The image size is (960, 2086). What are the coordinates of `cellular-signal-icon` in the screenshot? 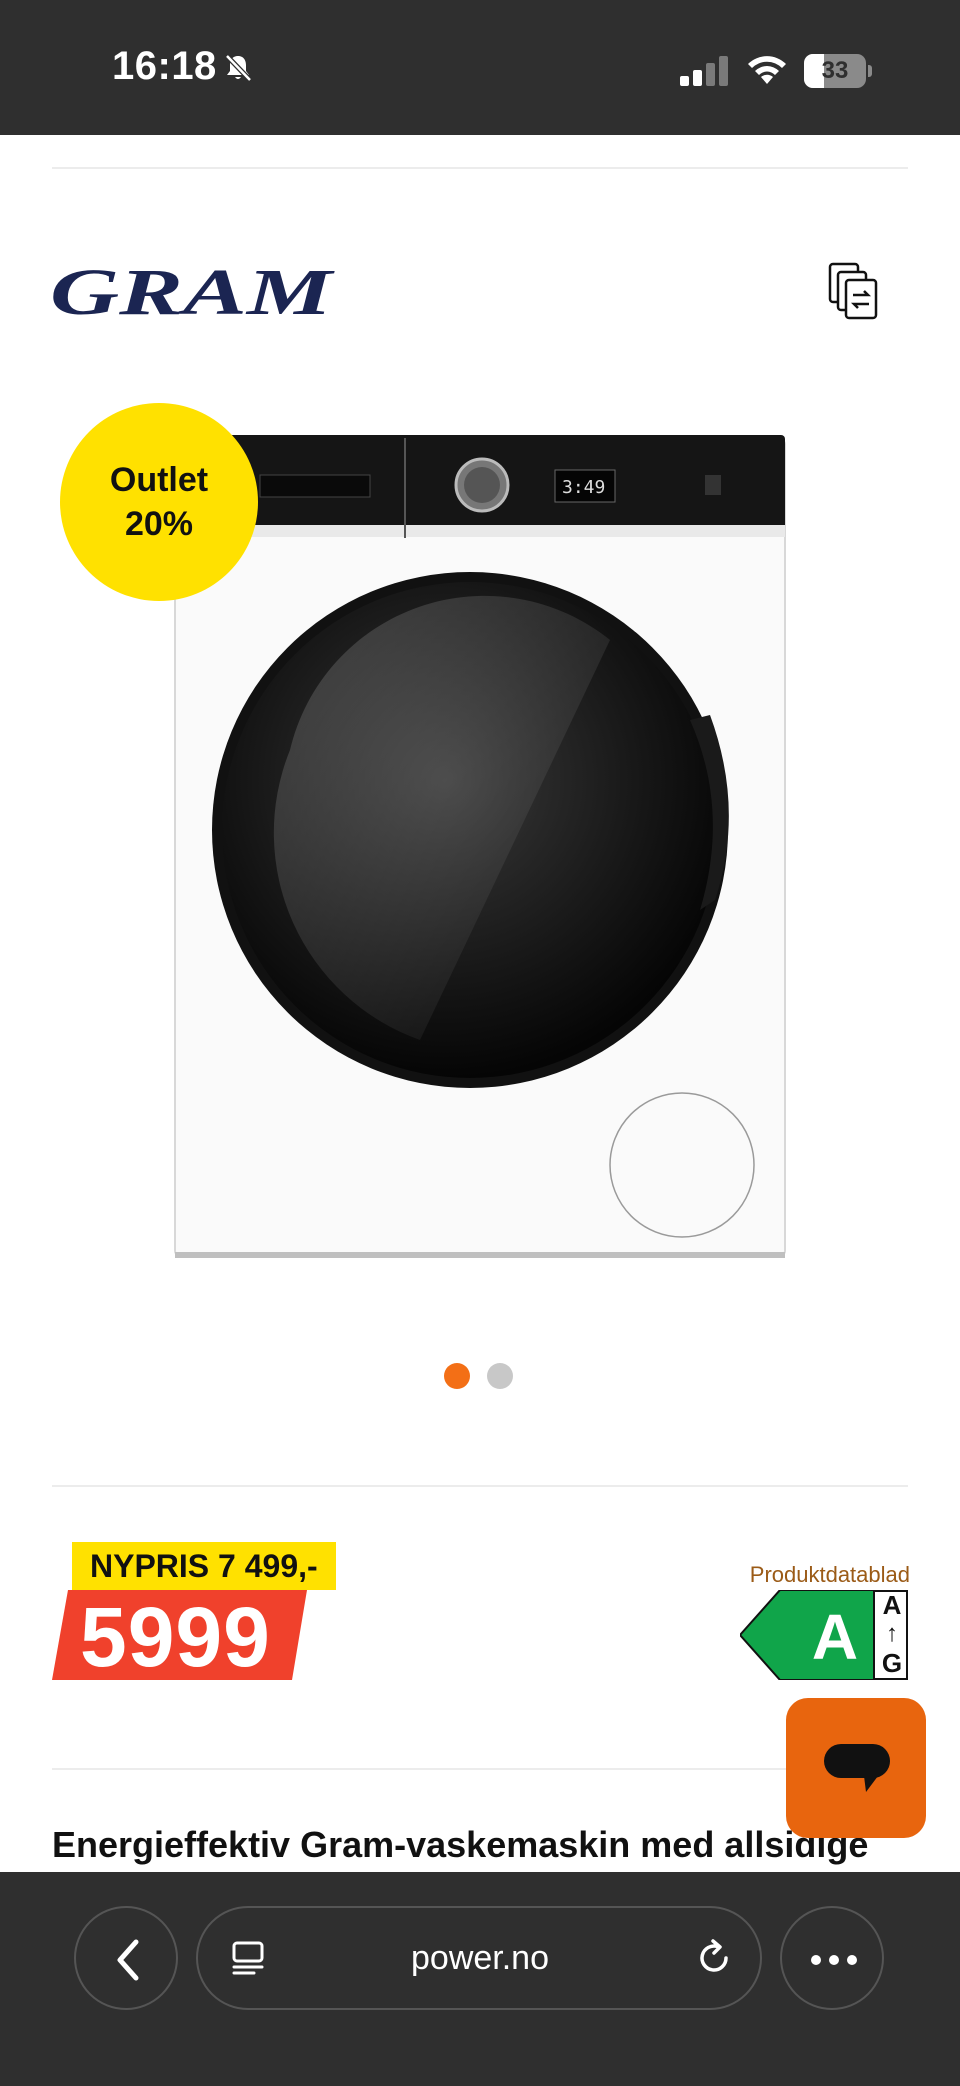 It's located at (704, 71).